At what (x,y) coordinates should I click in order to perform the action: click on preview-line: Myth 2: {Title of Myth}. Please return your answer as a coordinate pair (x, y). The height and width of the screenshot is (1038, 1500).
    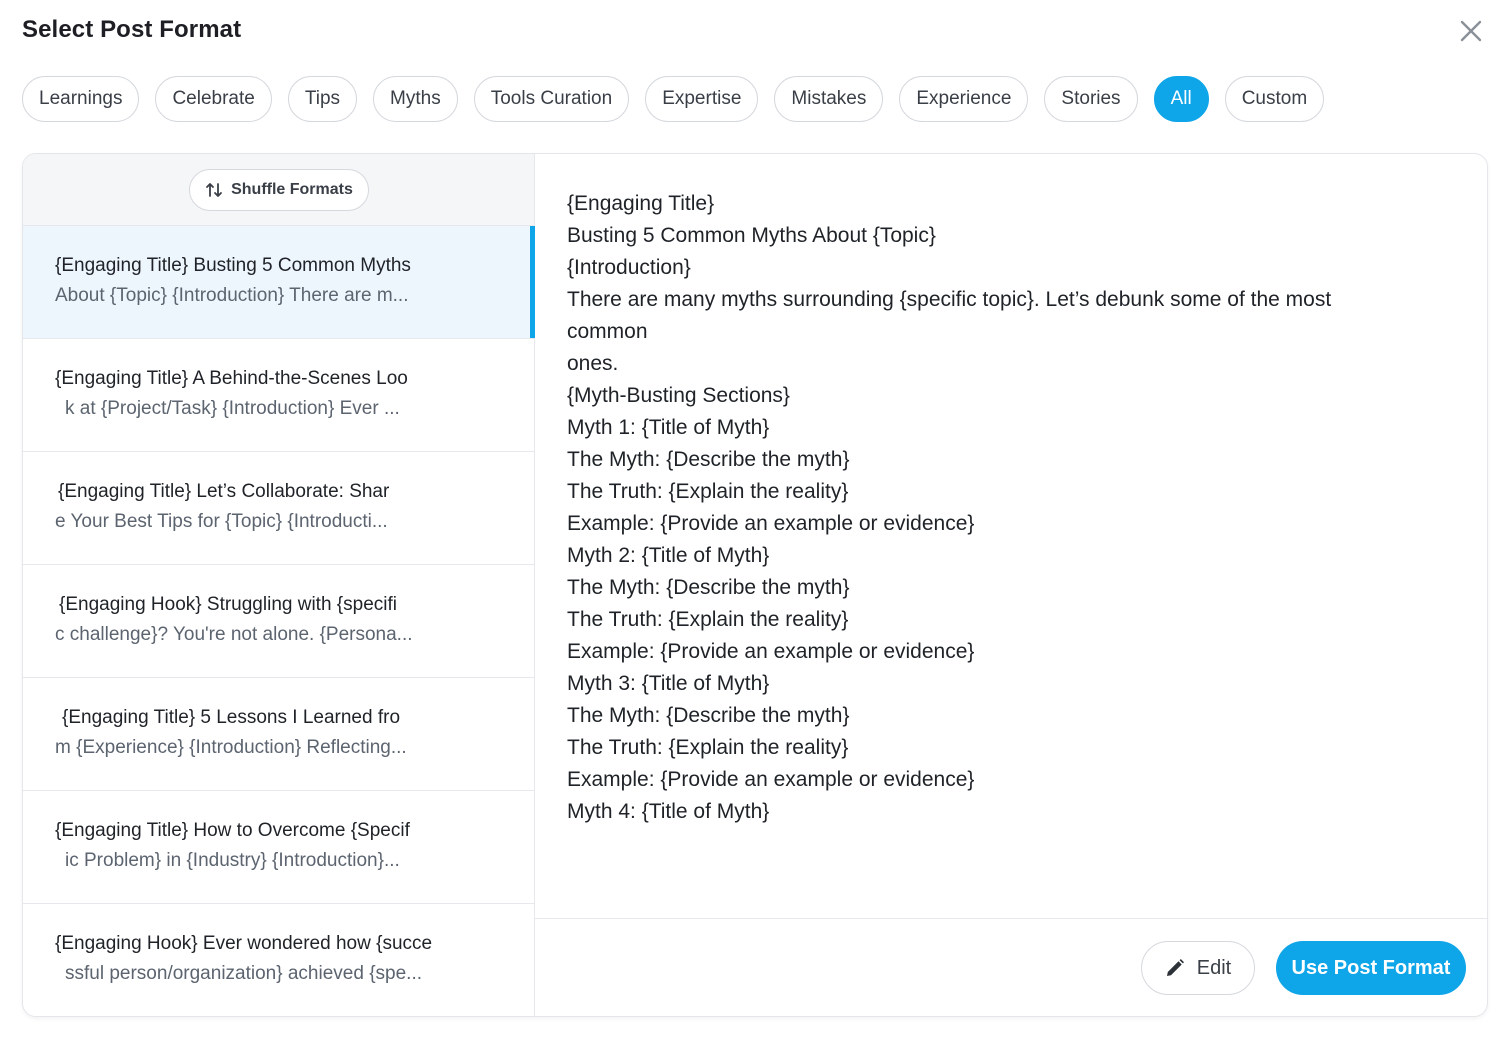
    Looking at the image, I should click on (668, 555).